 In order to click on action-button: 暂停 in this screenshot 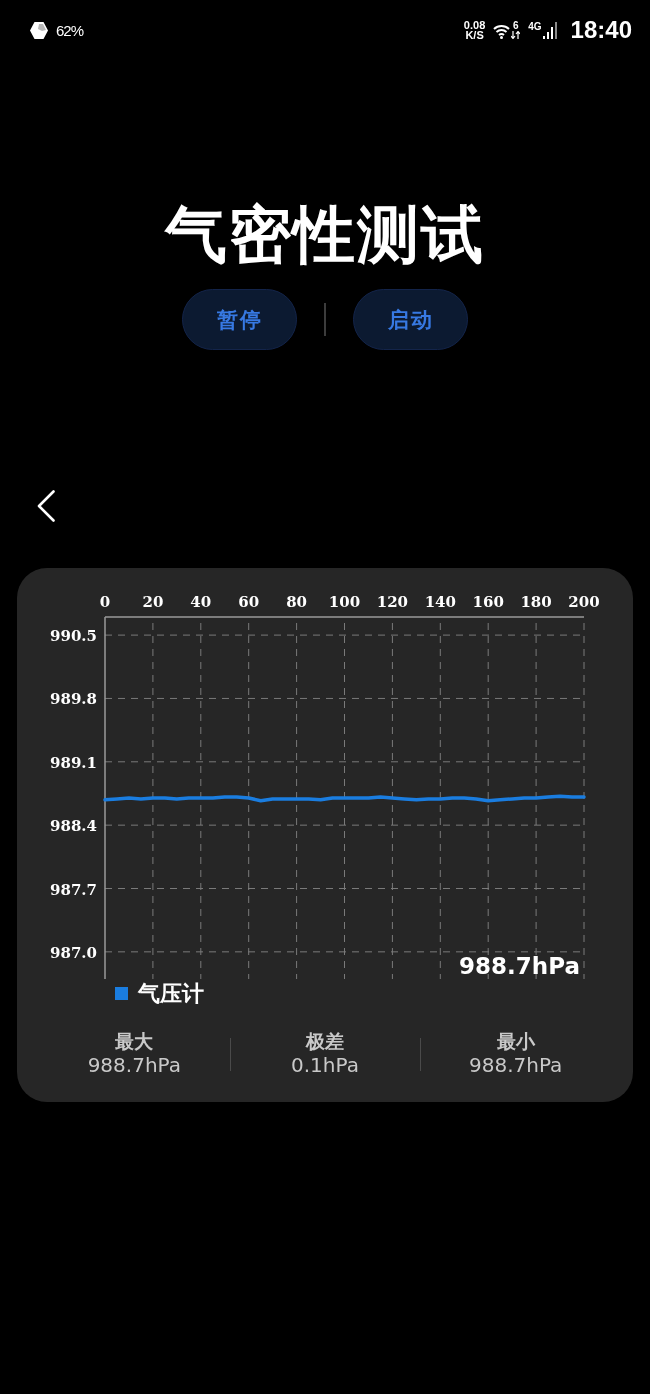, I will do `click(239, 319)`.